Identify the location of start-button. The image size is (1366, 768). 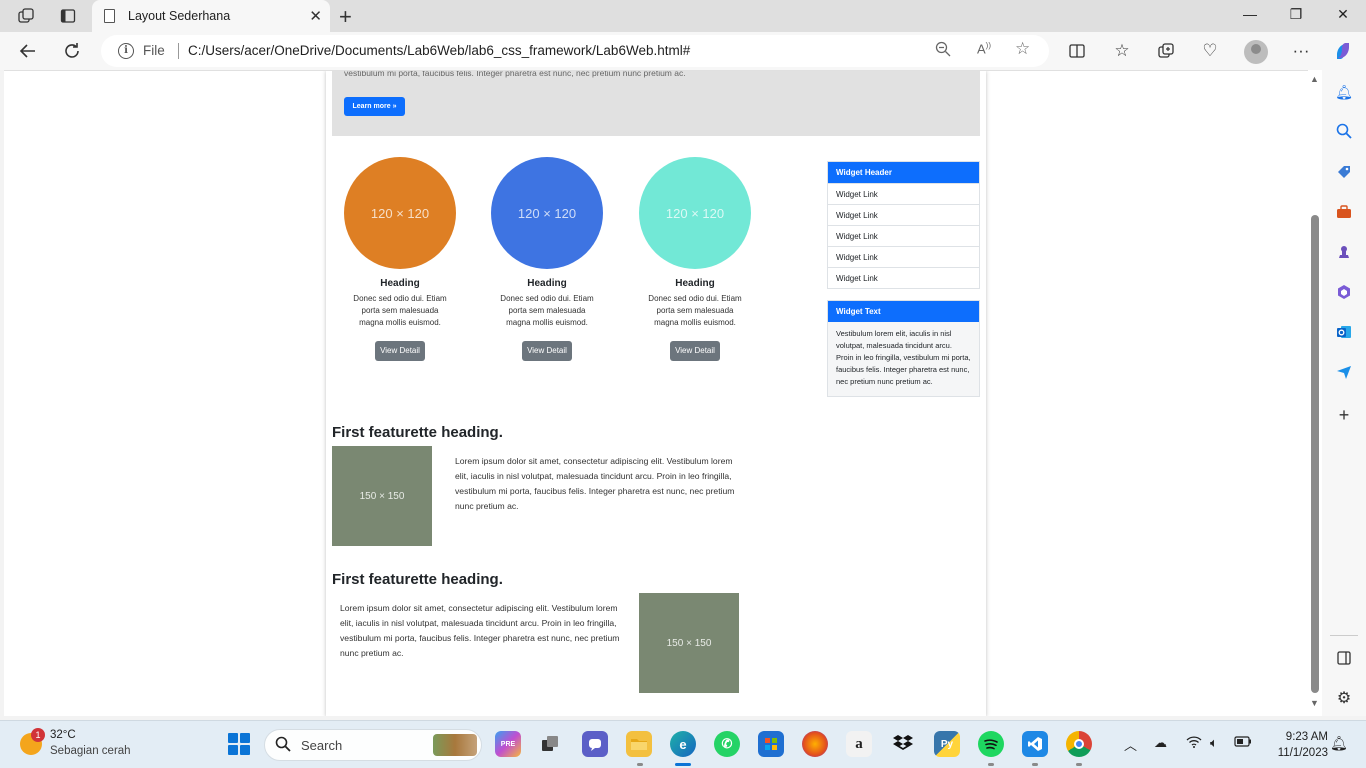
(239, 744).